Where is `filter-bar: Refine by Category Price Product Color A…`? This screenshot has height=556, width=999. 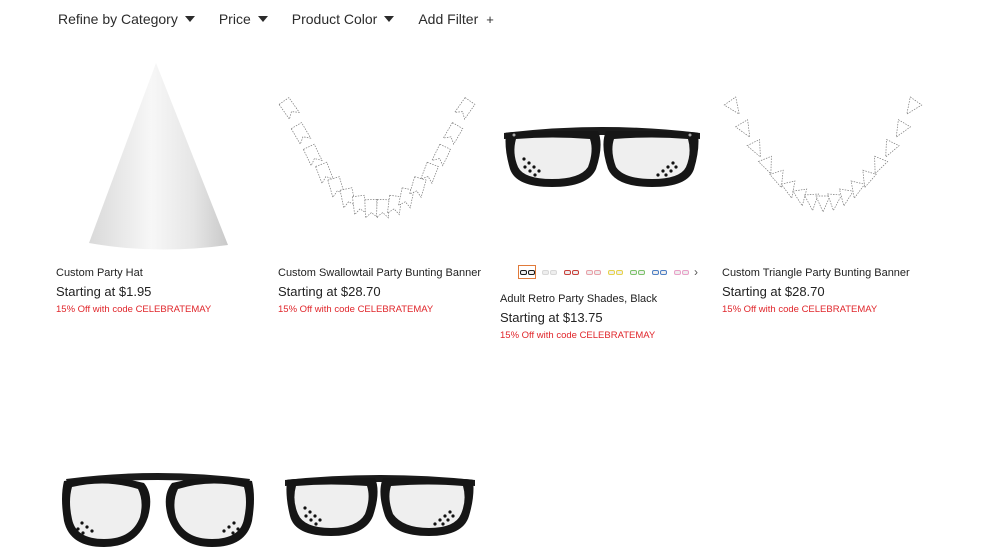 filter-bar: Refine by Category Price Product Color A… is located at coordinates (288, 19).